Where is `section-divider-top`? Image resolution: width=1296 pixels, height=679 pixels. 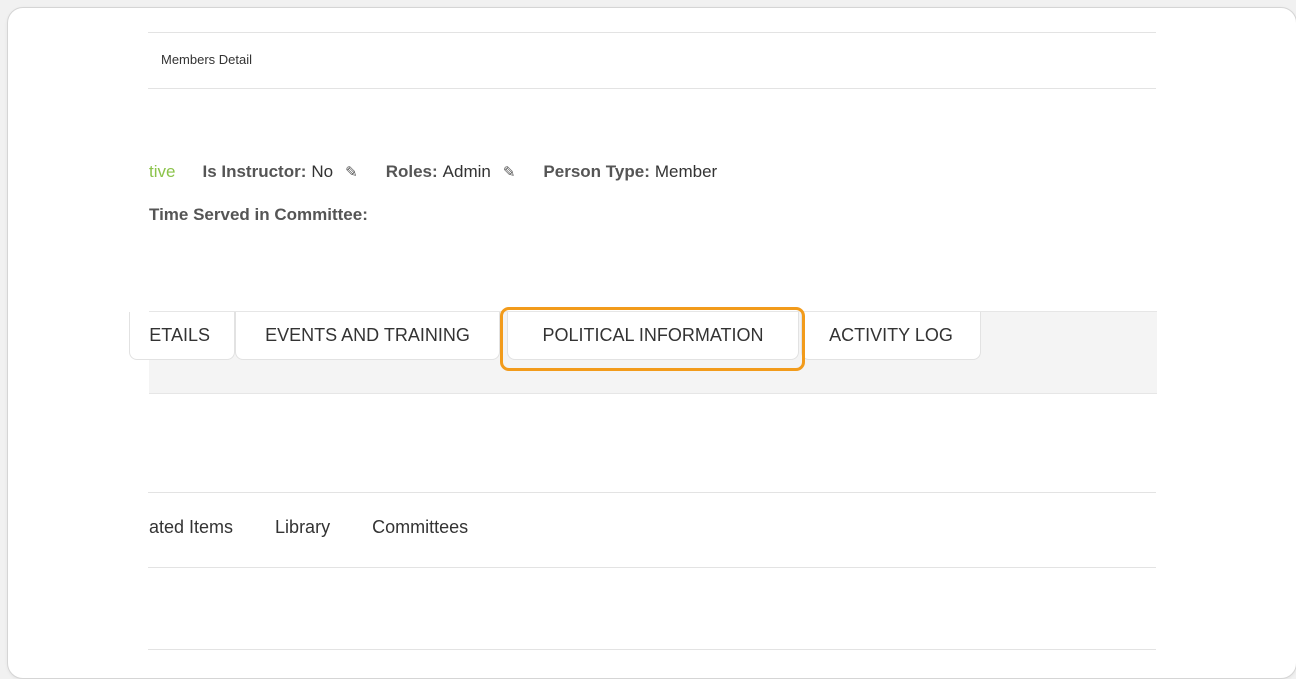 section-divider-top is located at coordinates (652, 492).